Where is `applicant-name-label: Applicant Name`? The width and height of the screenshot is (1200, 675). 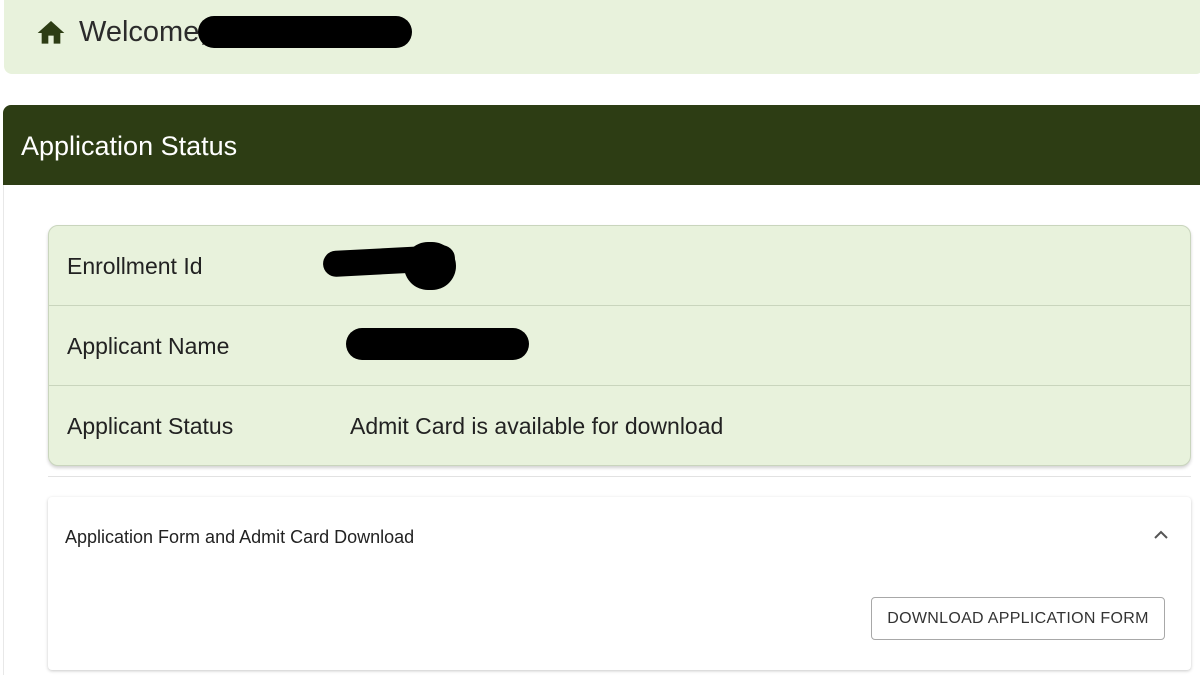 applicant-name-label: Applicant Name is located at coordinates (148, 346).